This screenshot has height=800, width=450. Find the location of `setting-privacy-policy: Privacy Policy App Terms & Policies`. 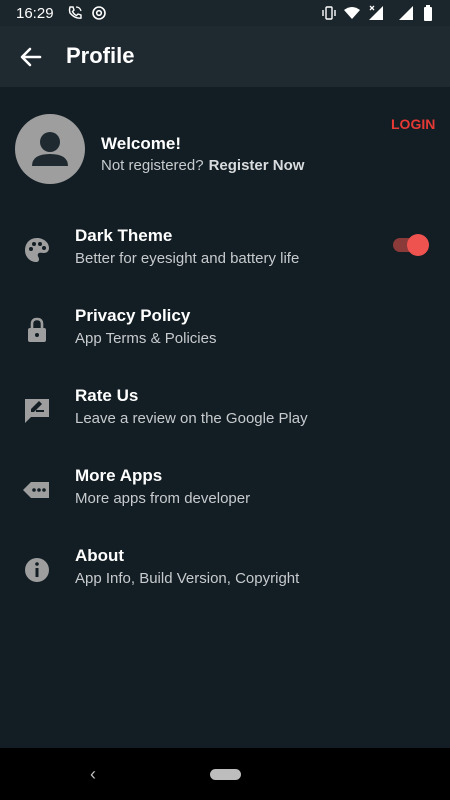

setting-privacy-policy: Privacy Policy App Terms & Policies is located at coordinates (225, 338).